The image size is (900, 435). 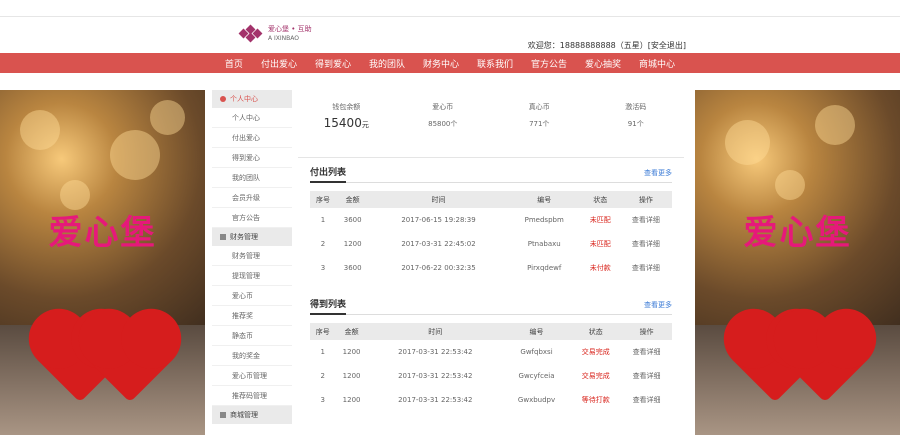 I want to click on stats-row: 钱包余额 15400元 爱心币 85800个 真心币 771个 激活码 91个, so click(x=491, y=124).